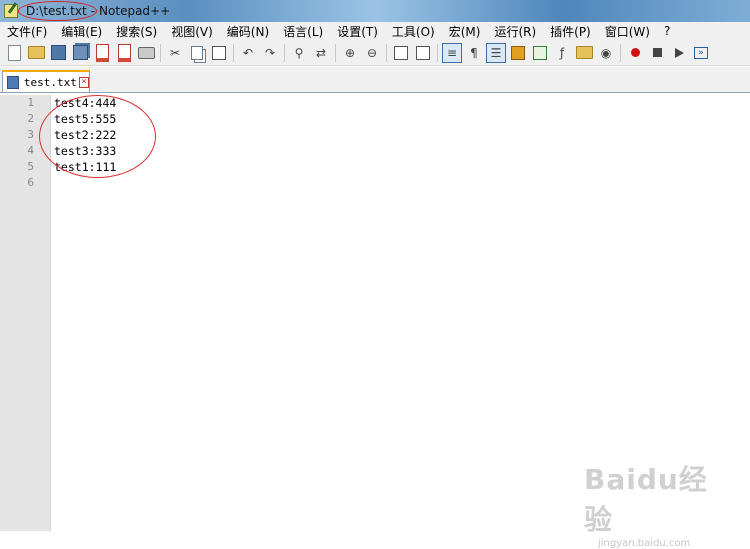 Image resolution: width=750 pixels, height=549 pixels. I want to click on line-text: test5:555, so click(85, 119).